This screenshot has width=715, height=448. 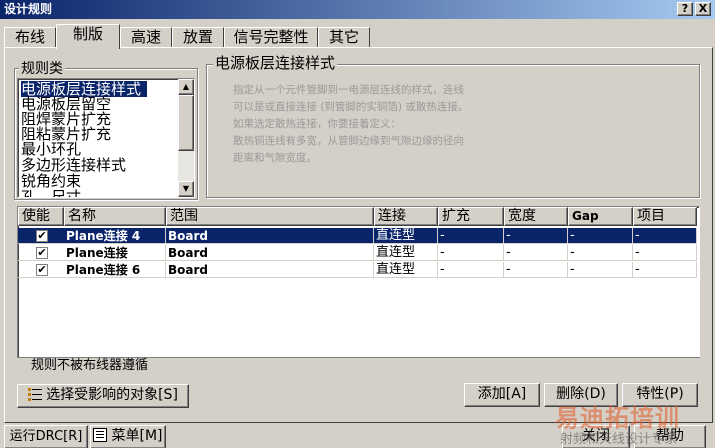 What do you see at coordinates (703, 9) in the screenshot?
I see `close-title-button: X` at bounding box center [703, 9].